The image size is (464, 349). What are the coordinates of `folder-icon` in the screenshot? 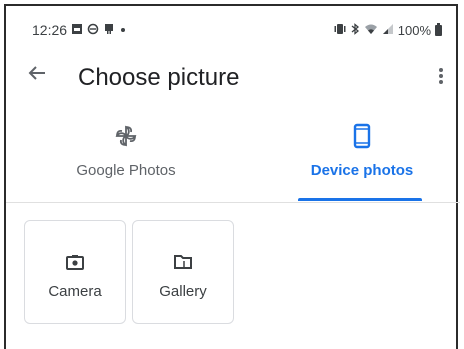 It's located at (183, 262).